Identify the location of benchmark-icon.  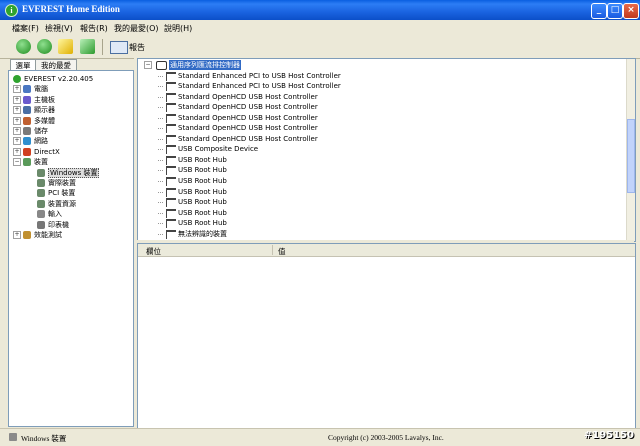
(27, 235).